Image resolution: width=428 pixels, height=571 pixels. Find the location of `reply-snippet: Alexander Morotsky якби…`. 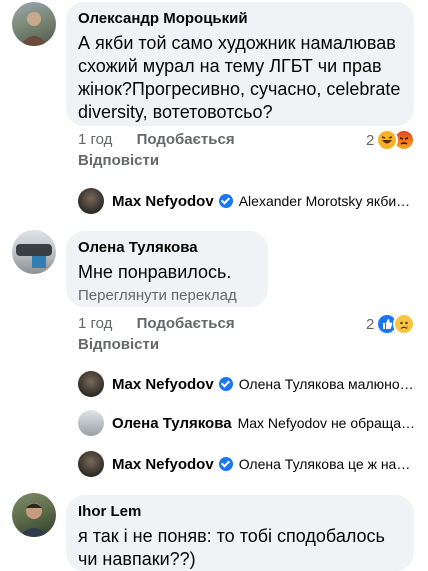

reply-snippet: Alexander Morotsky якби… is located at coordinates (324, 201).